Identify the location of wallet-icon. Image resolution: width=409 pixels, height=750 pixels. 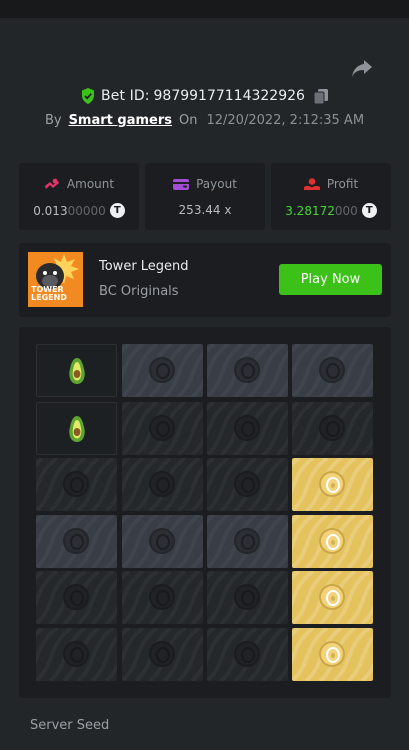
(181, 184).